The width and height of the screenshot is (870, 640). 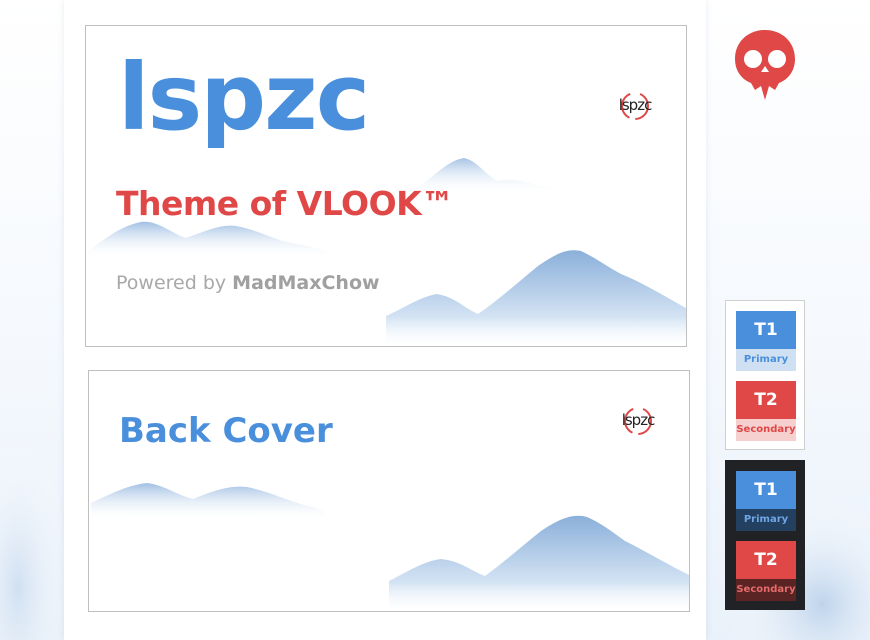 What do you see at coordinates (765, 535) in the screenshot?
I see `dark-theme-swatches: T1 Primary T2 Secondary` at bounding box center [765, 535].